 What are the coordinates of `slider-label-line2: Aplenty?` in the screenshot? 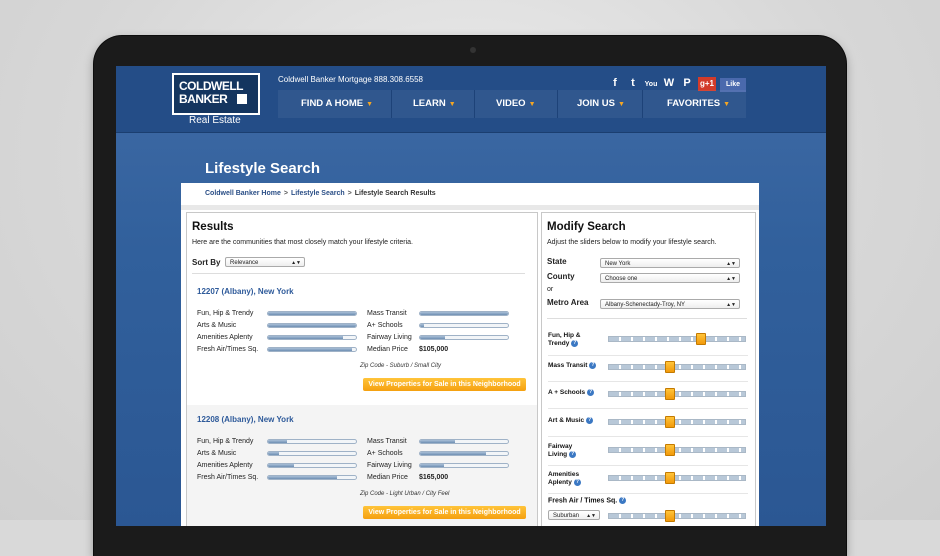 It's located at (564, 482).